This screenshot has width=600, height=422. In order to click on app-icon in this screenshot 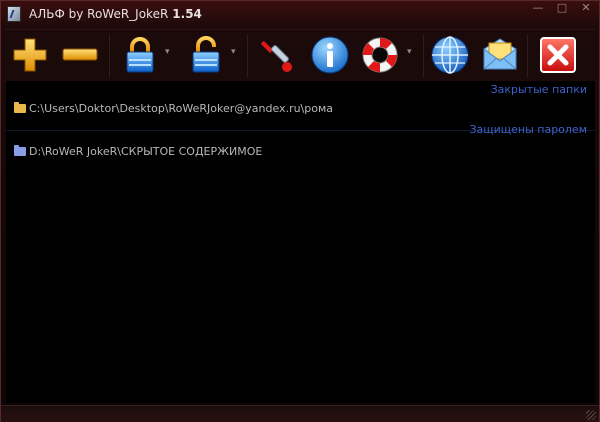, I will do `click(14, 14)`.